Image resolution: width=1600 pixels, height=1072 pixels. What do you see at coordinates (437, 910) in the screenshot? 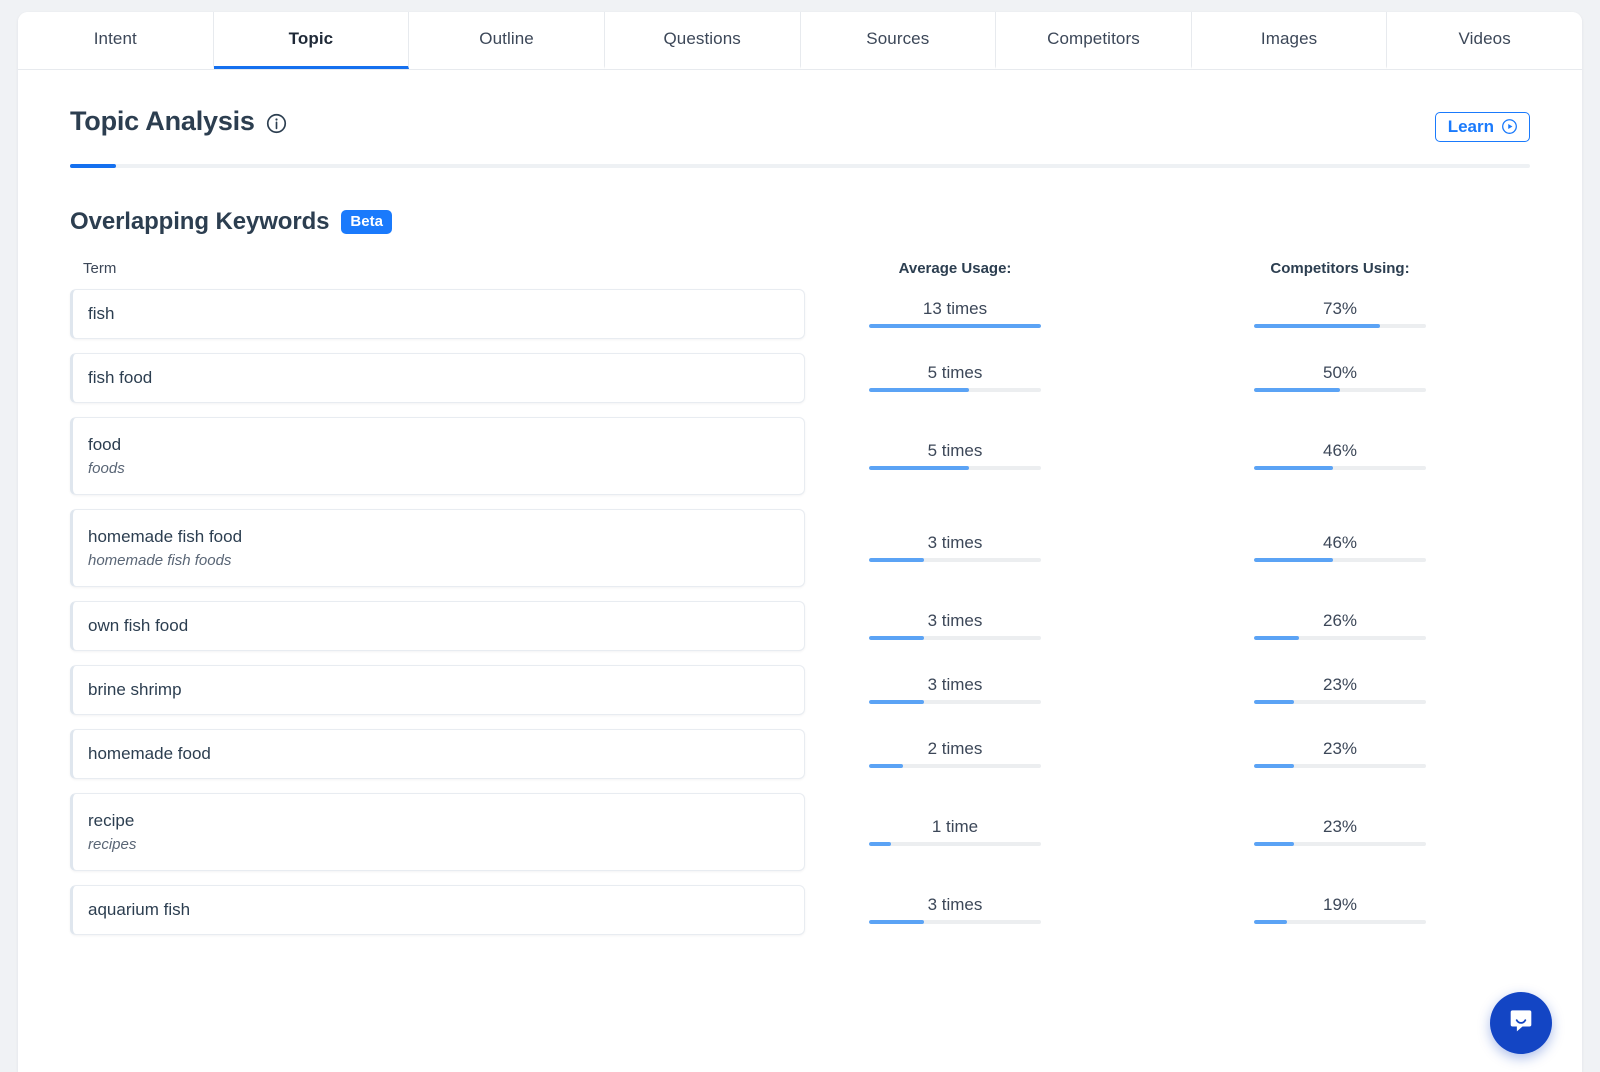
I see `term-card: aquarium fish` at bounding box center [437, 910].